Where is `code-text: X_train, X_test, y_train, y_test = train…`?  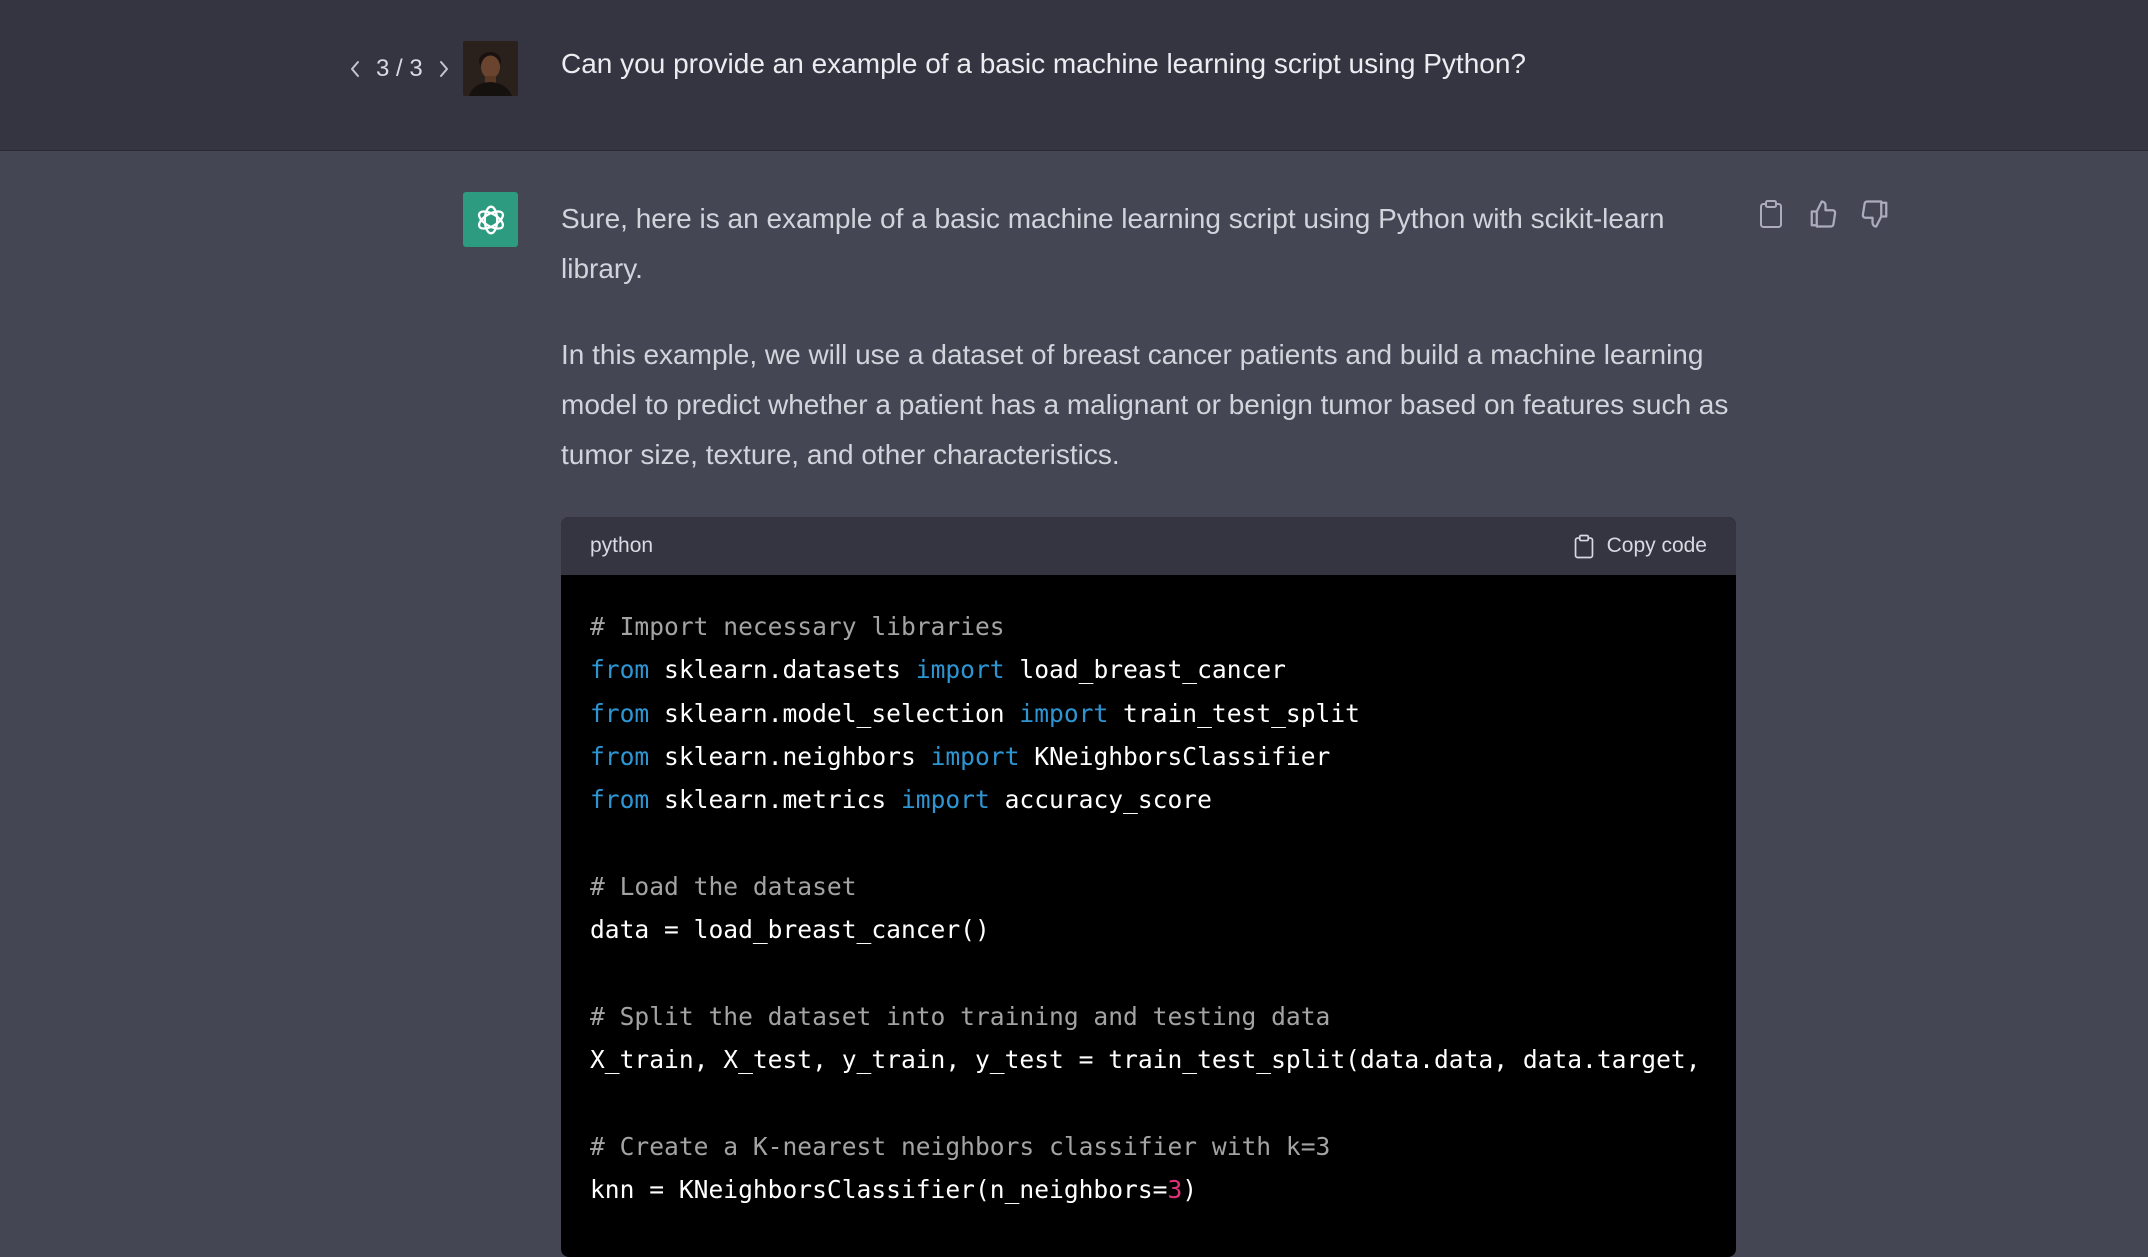
code-text: X_train, X_test, y_train, y_test = train… is located at coordinates (1145, 1059).